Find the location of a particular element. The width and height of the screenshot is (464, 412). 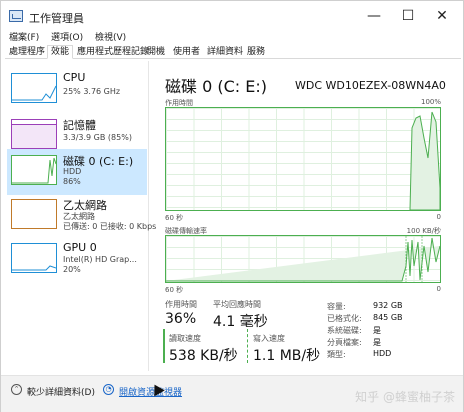

write-speed-label: 寫入速度 is located at coordinates (269, 338).